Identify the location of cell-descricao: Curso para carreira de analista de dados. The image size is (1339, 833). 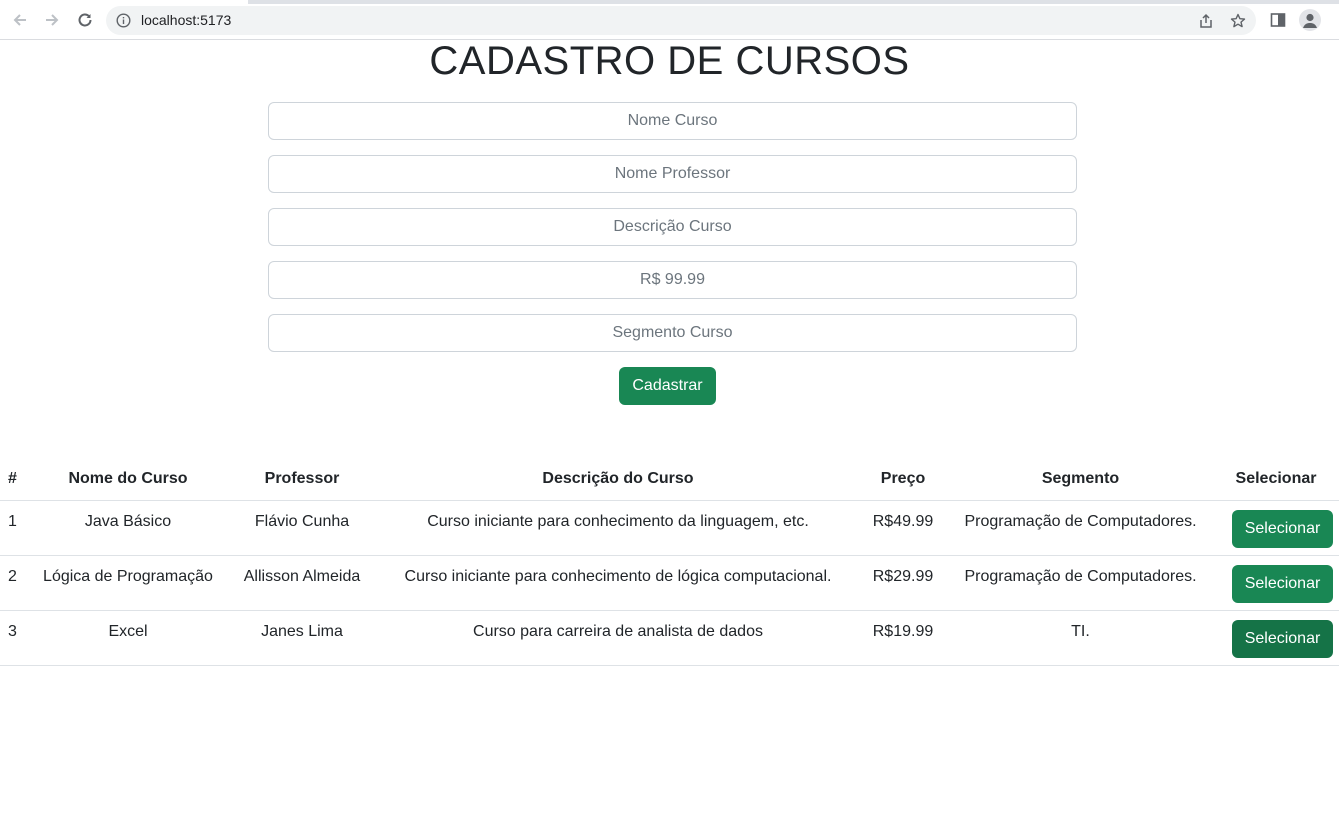
(618, 638).